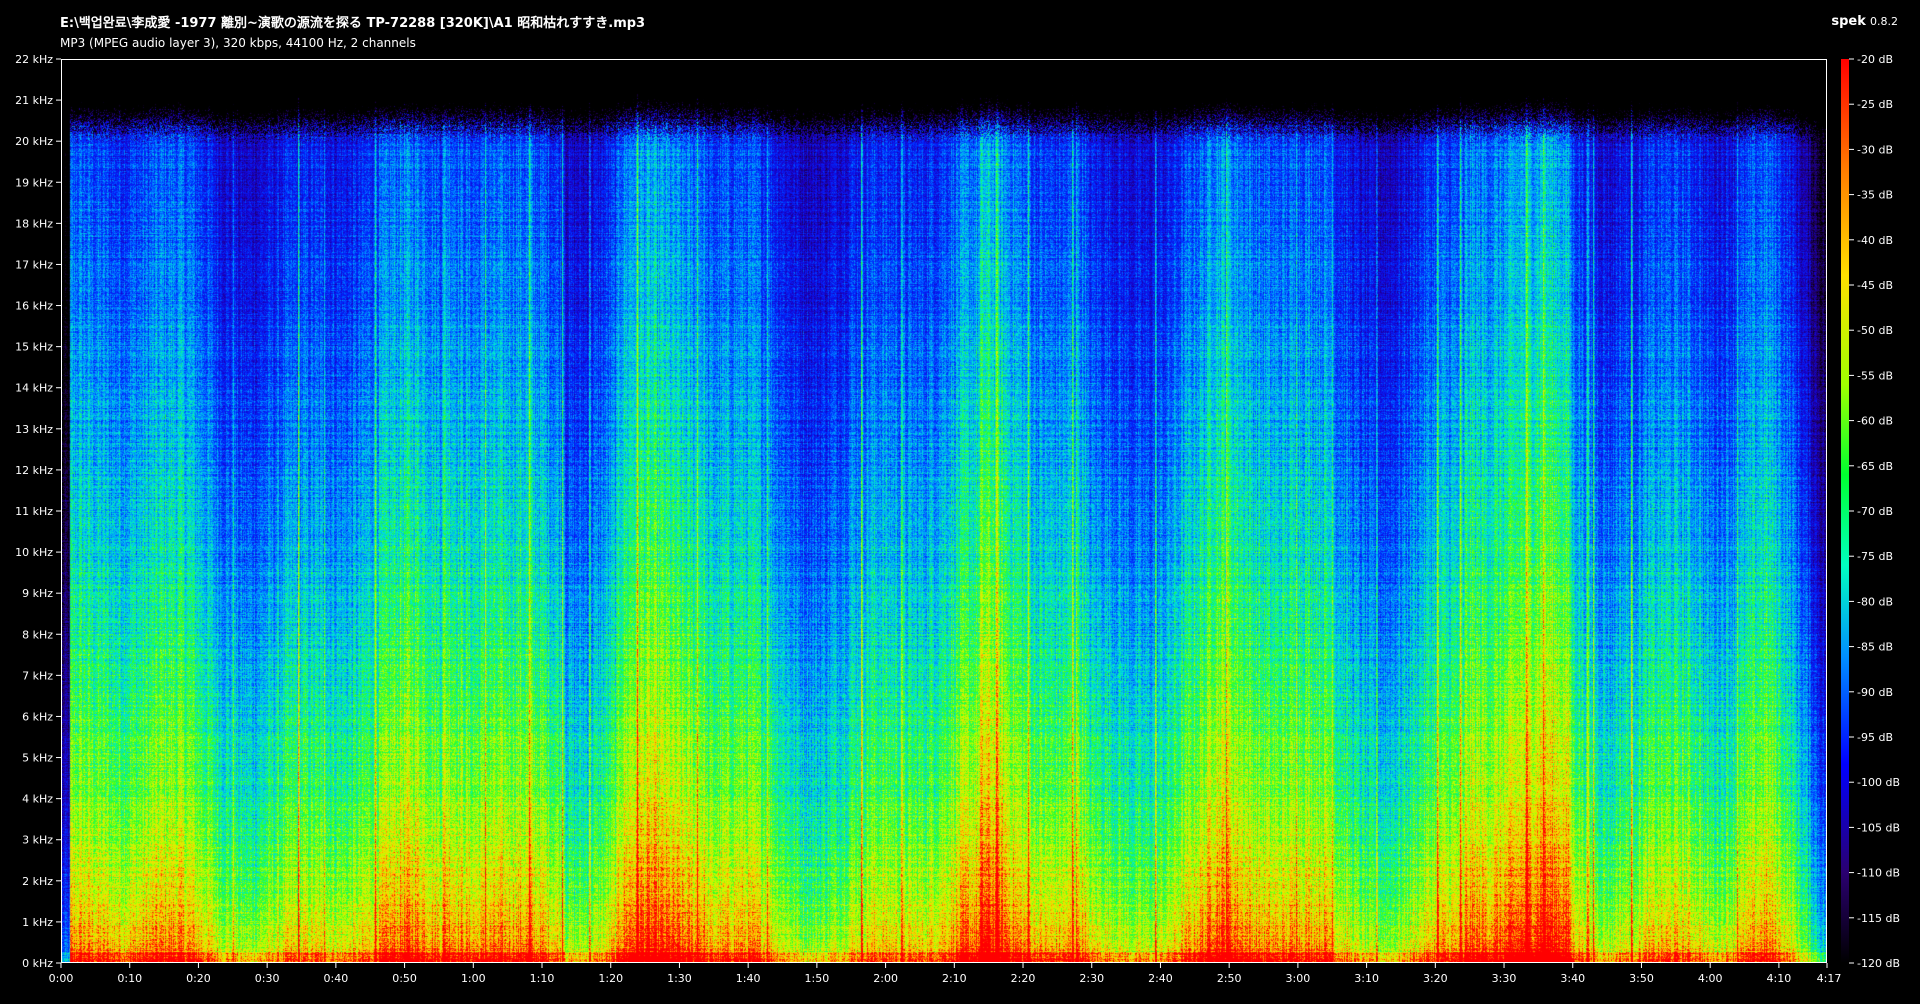 The height and width of the screenshot is (1004, 1920). Describe the element at coordinates (34, 182) in the screenshot. I see `frequency-tick-label: 19 kHz` at that location.